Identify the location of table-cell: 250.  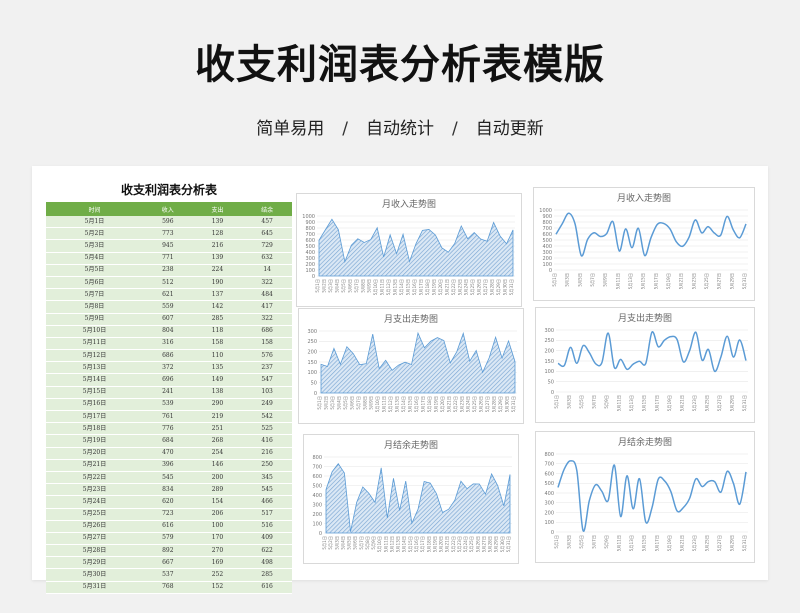
(267, 465).